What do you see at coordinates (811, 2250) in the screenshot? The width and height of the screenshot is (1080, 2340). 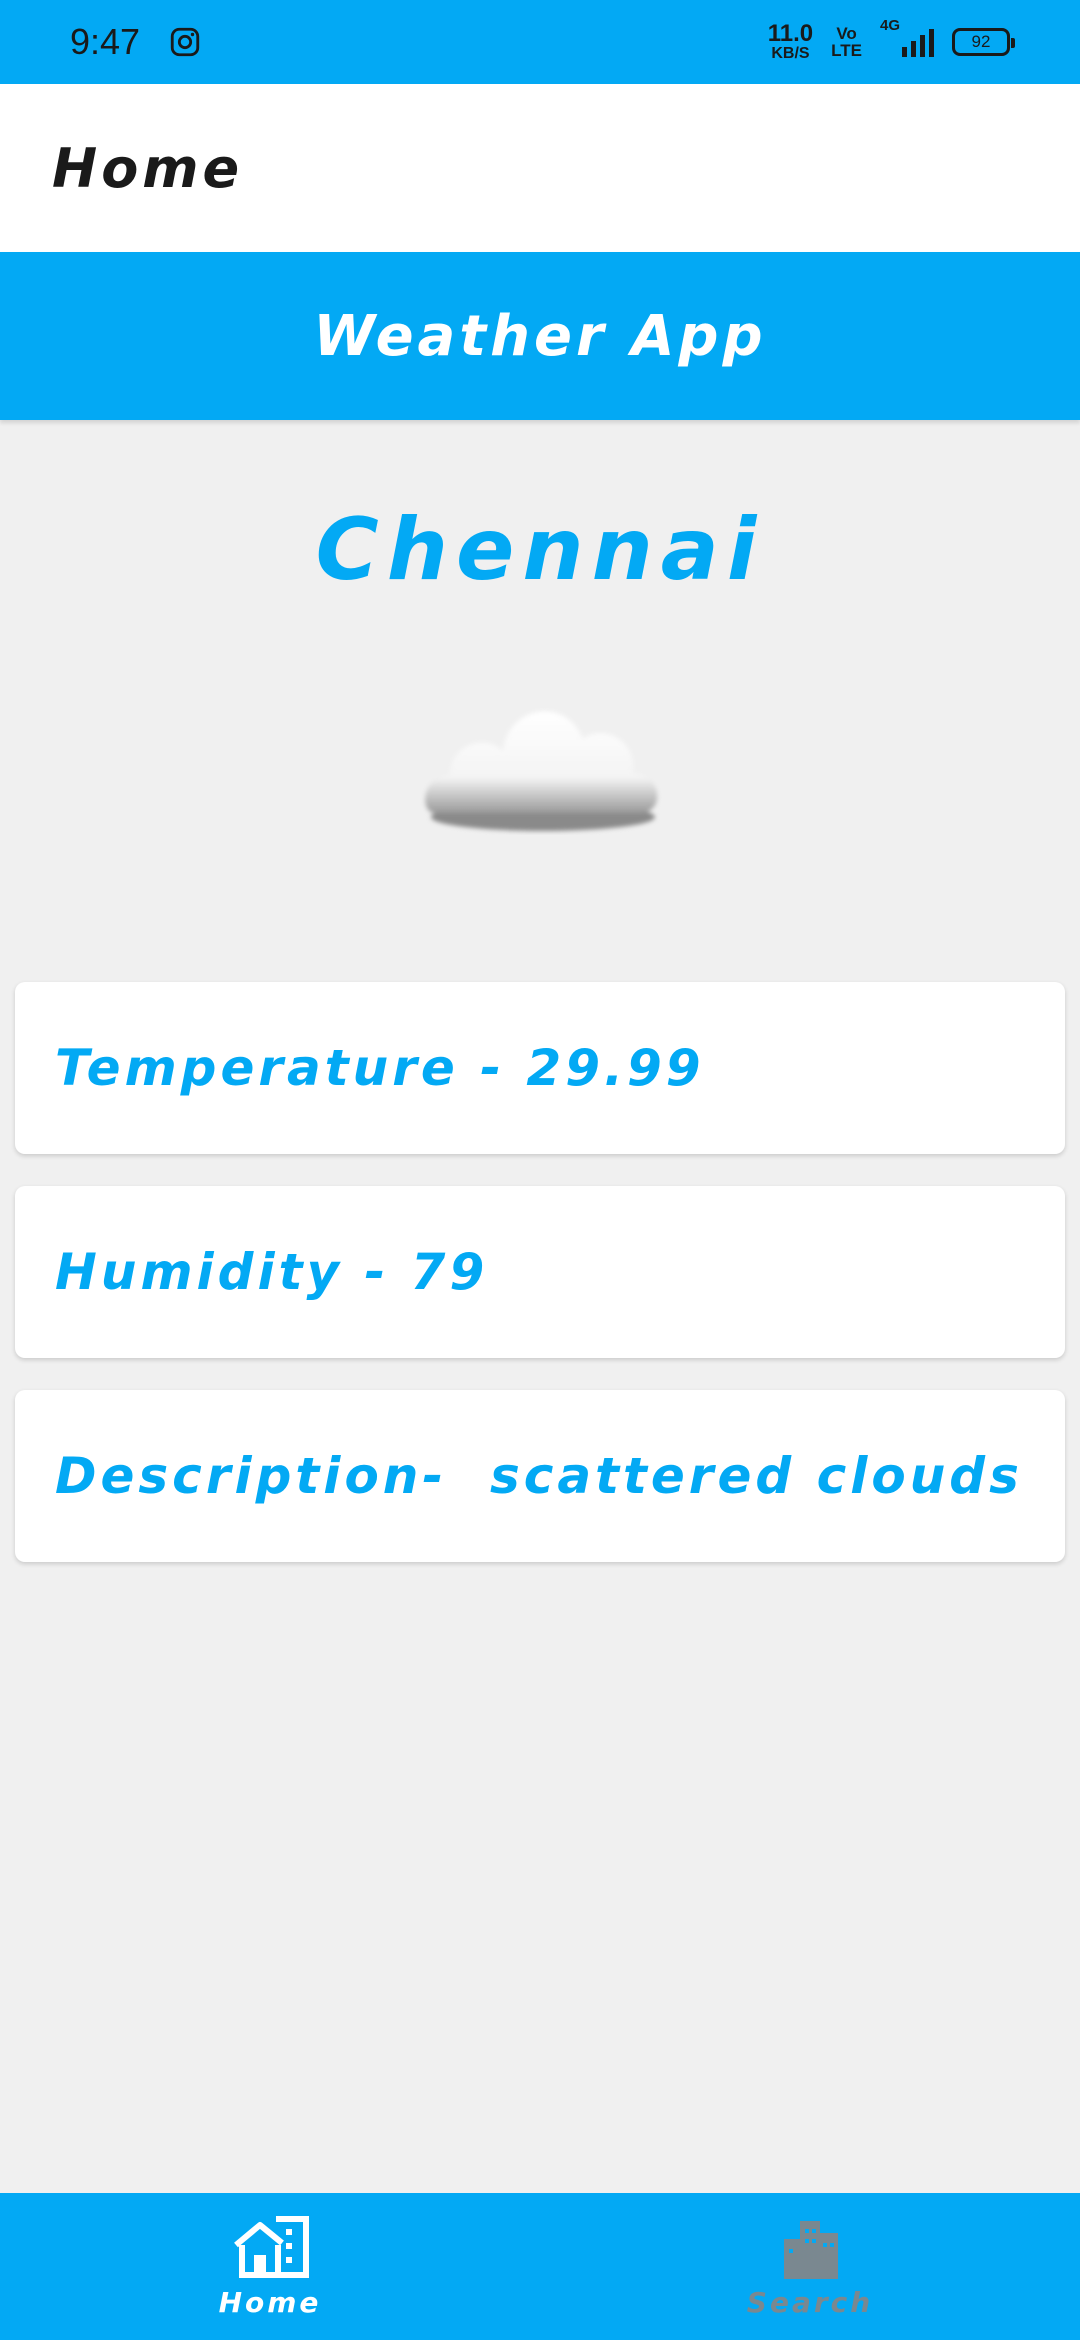 I see `city-buildings-icon` at bounding box center [811, 2250].